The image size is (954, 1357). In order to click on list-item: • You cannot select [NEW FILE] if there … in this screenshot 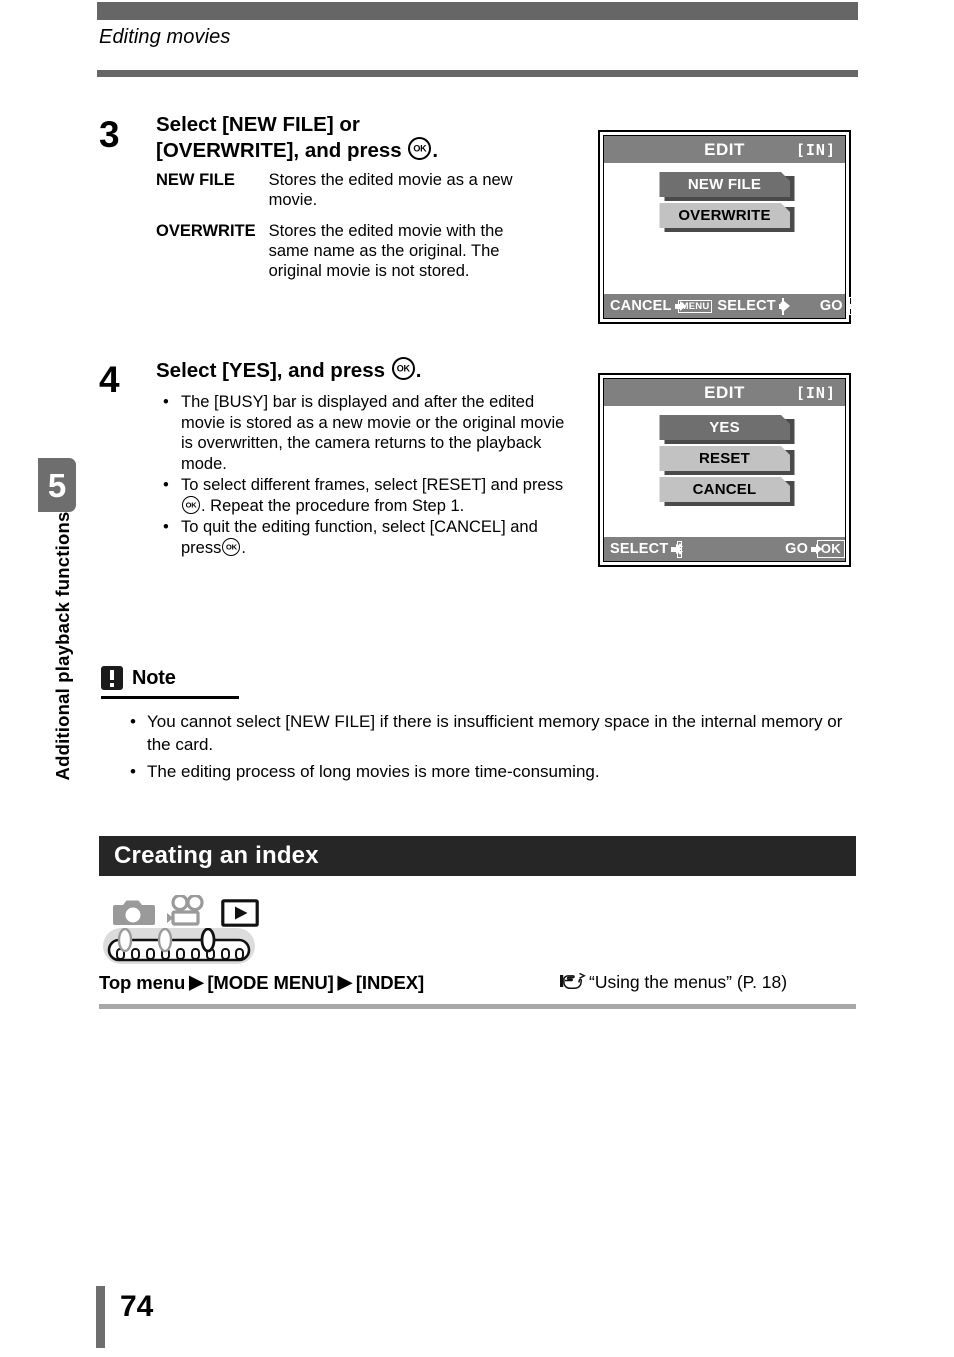, I will do `click(486, 733)`.